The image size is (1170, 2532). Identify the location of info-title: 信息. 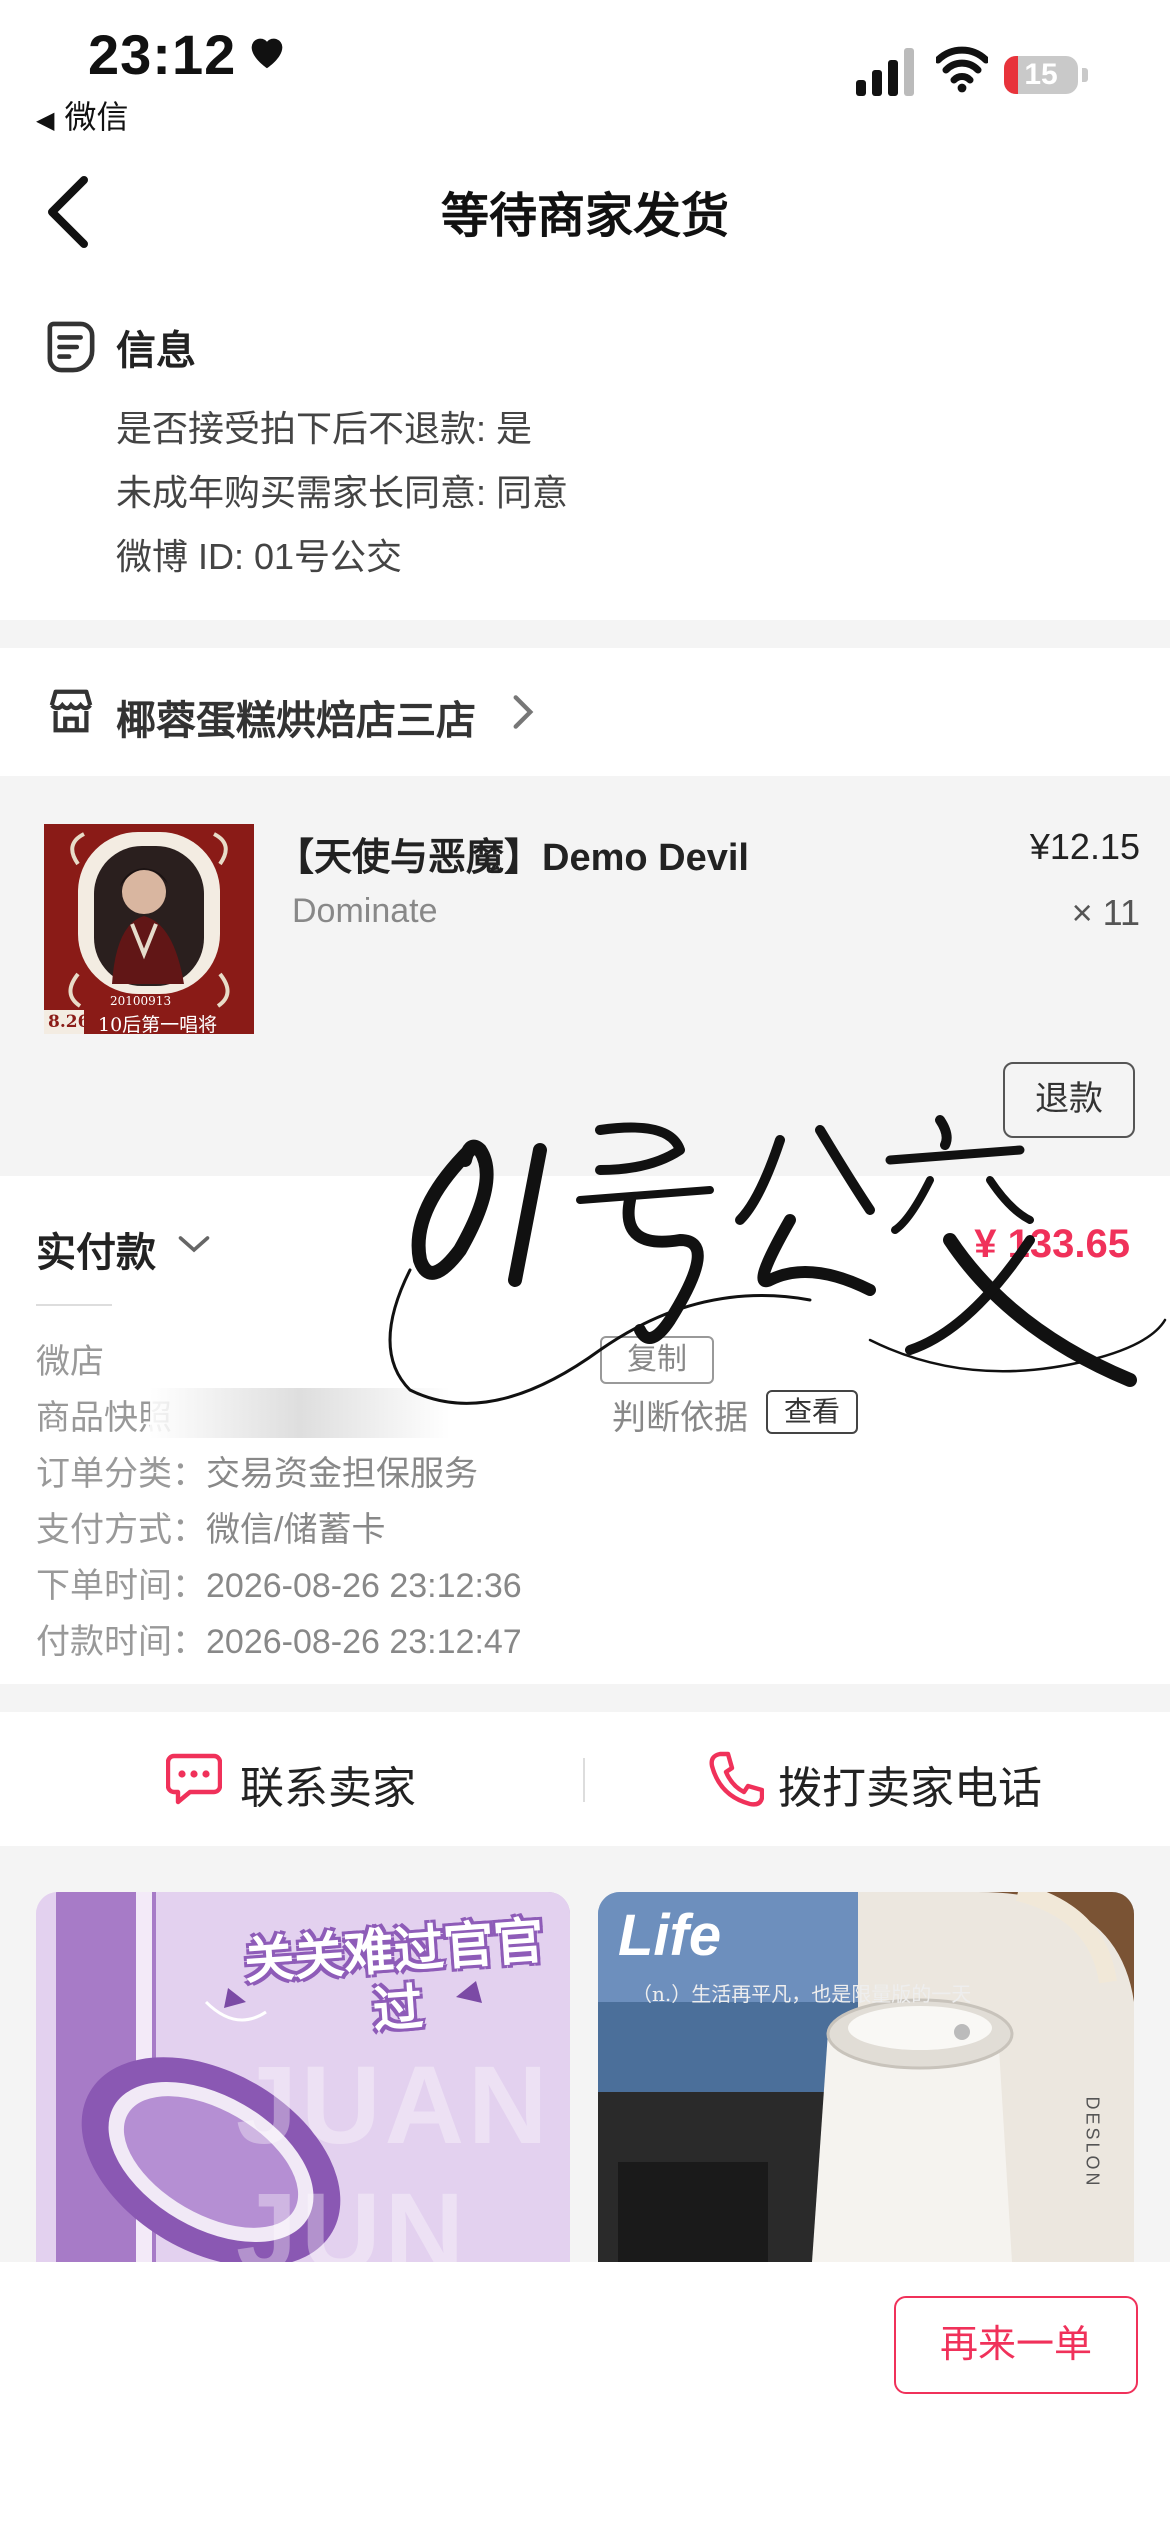
(156, 351).